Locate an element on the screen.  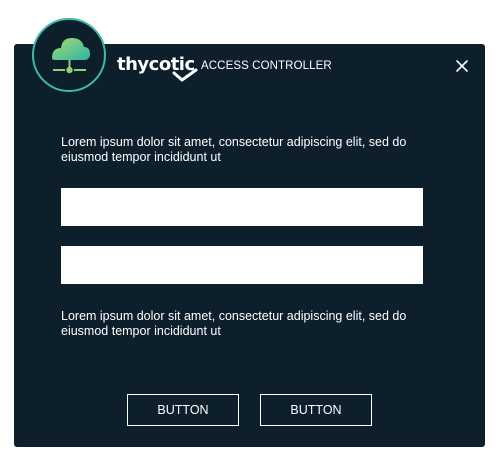
primary-button: BUTTON is located at coordinates (183, 410).